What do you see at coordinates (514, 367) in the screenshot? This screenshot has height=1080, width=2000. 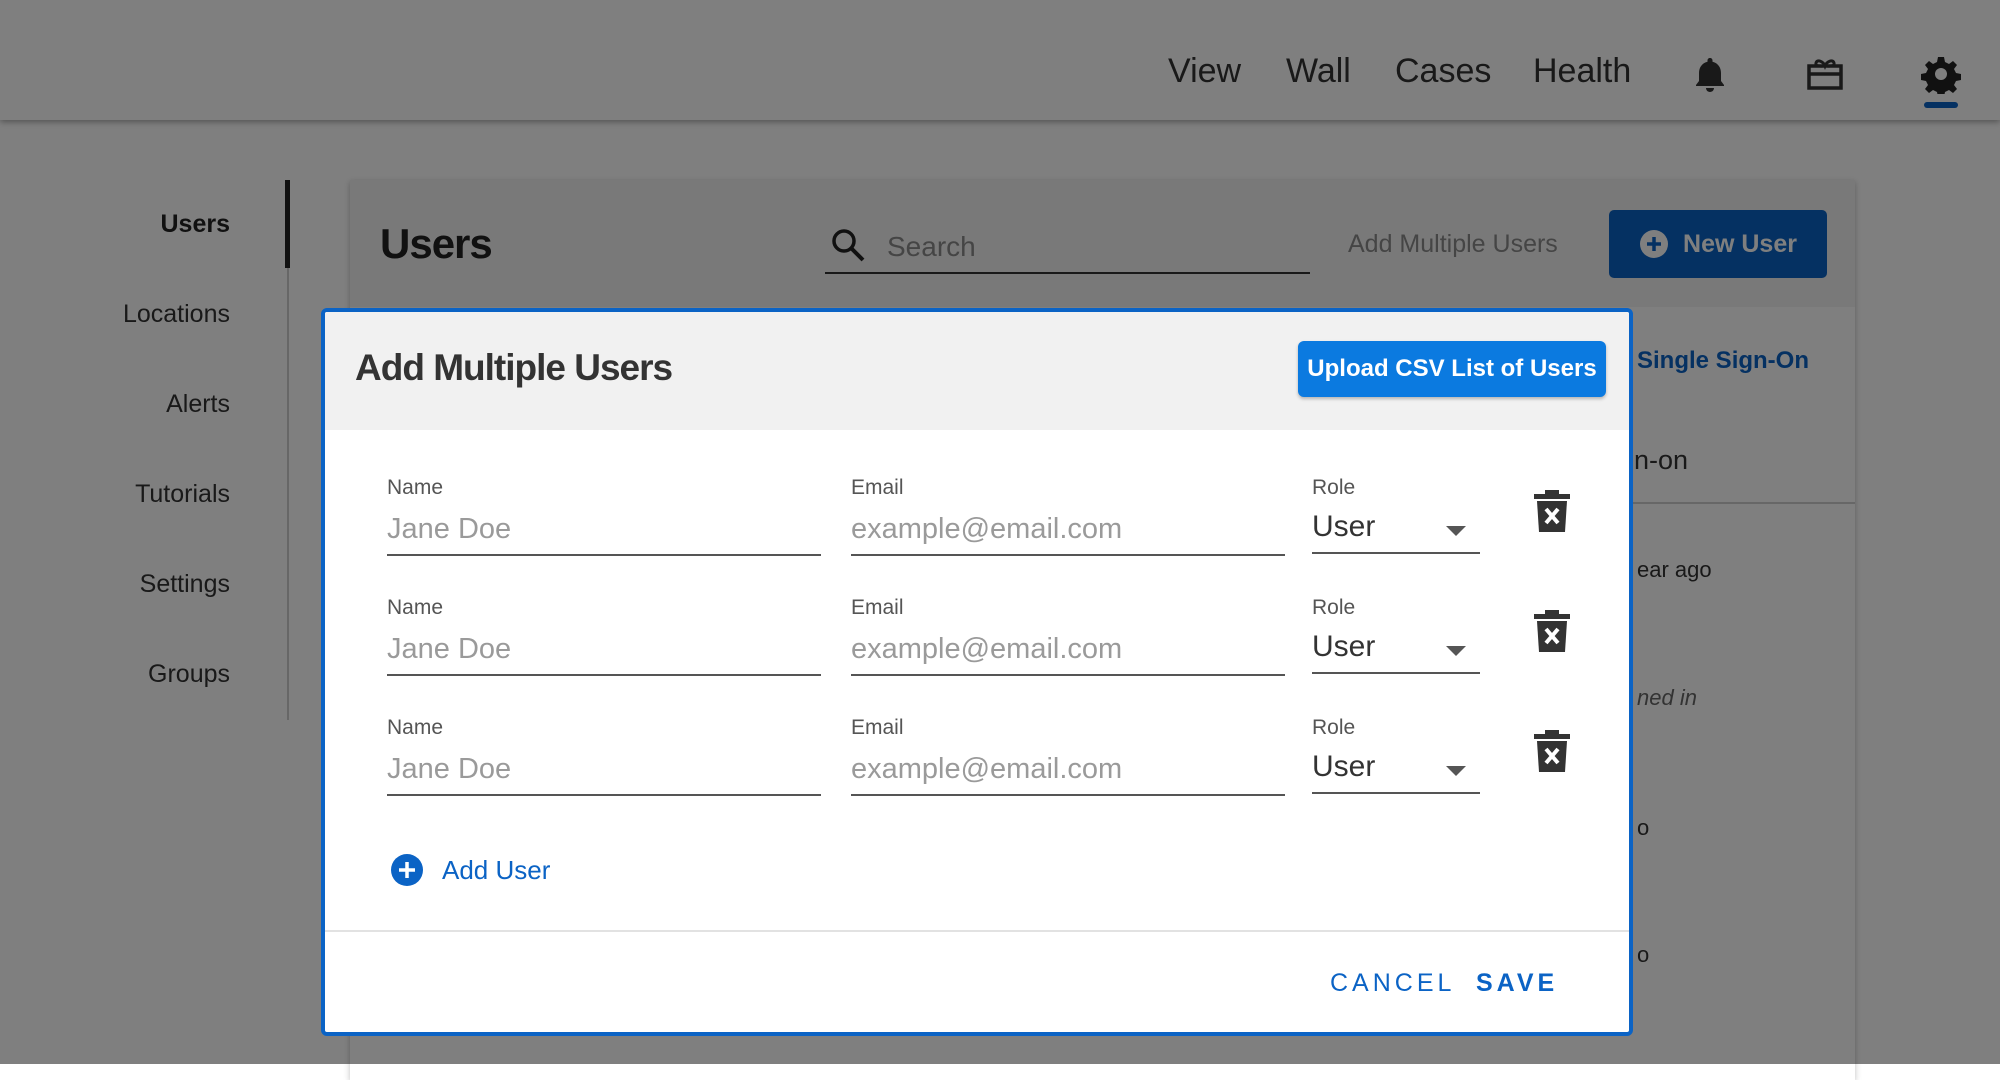 I see `dialog-title: Add Multiple Users` at bounding box center [514, 367].